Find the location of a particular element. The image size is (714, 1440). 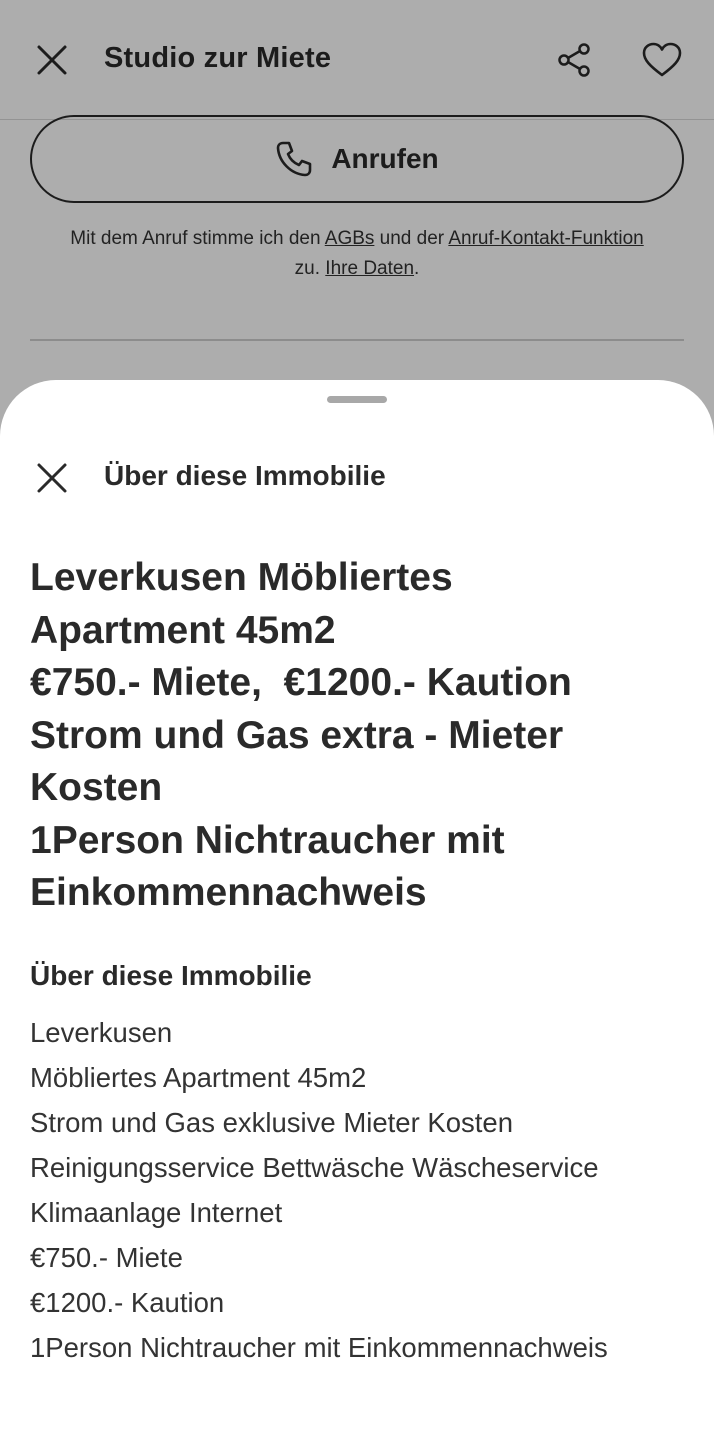

headline-line: €750.- Miete, €1200.- Kaution is located at coordinates (301, 682).